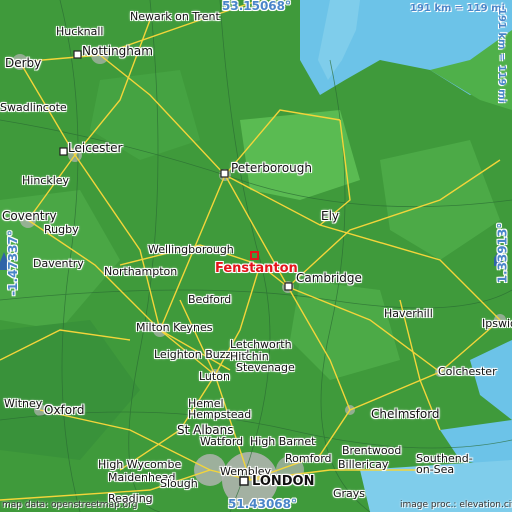 Image resolution: width=512 pixels, height=512 pixels. Describe the element at coordinates (457, 8) in the screenshot. I see `scale-label-top: 191 km = 119 mi` at that location.